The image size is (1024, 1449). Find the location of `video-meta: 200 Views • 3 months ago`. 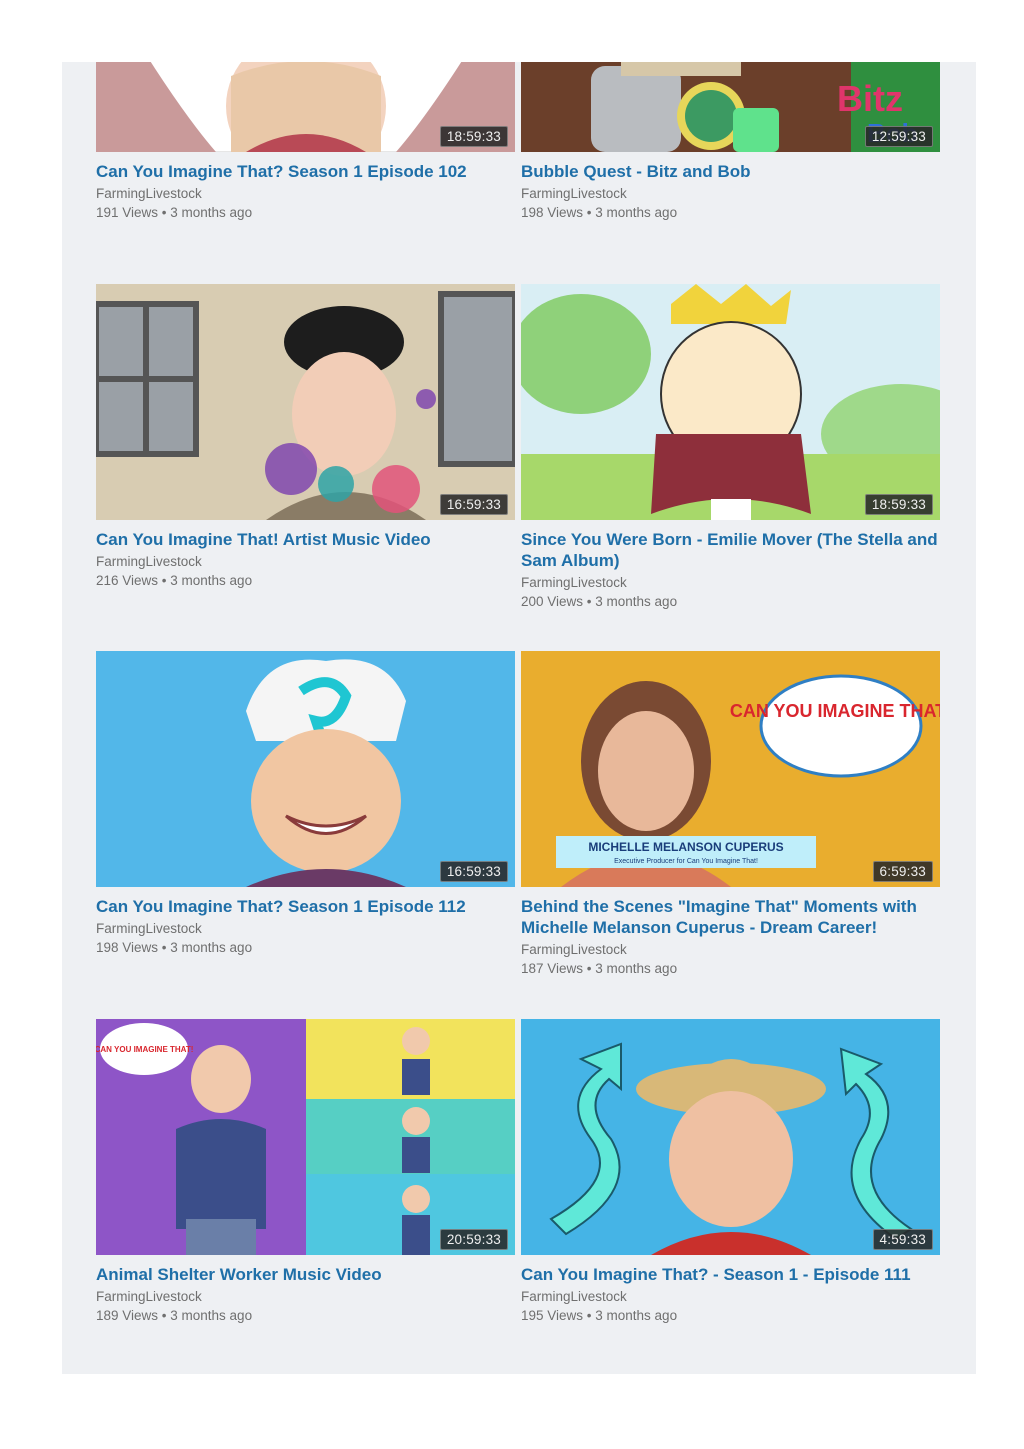

video-meta: 200 Views • 3 months ago is located at coordinates (599, 601).